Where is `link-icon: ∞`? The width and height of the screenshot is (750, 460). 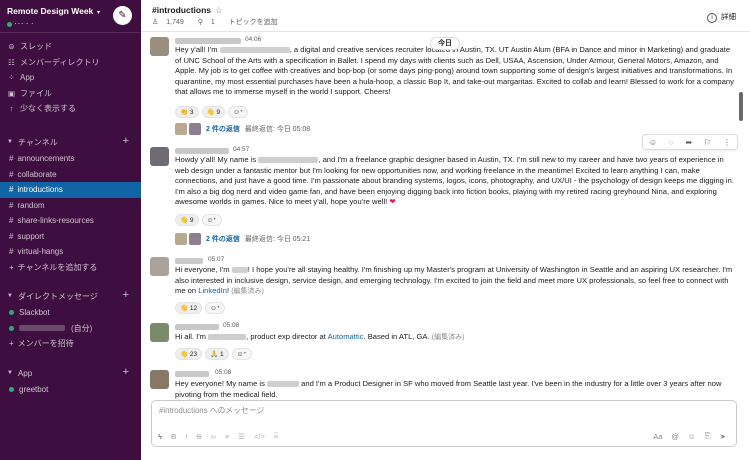
link-icon: ∞ is located at coordinates (213, 436).